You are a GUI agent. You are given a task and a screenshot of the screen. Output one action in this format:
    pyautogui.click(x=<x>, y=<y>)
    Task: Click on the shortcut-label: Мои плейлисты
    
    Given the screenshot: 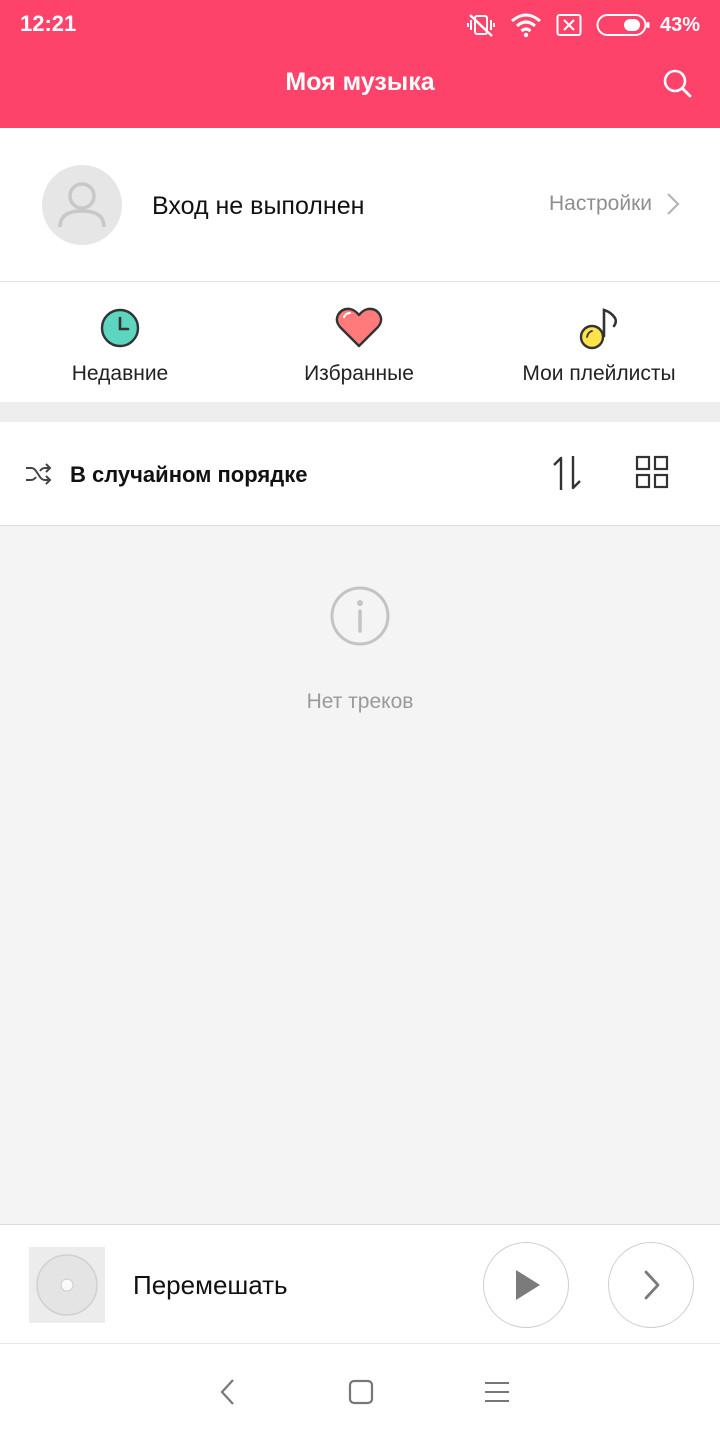 What is the action you would take?
    pyautogui.click(x=599, y=373)
    